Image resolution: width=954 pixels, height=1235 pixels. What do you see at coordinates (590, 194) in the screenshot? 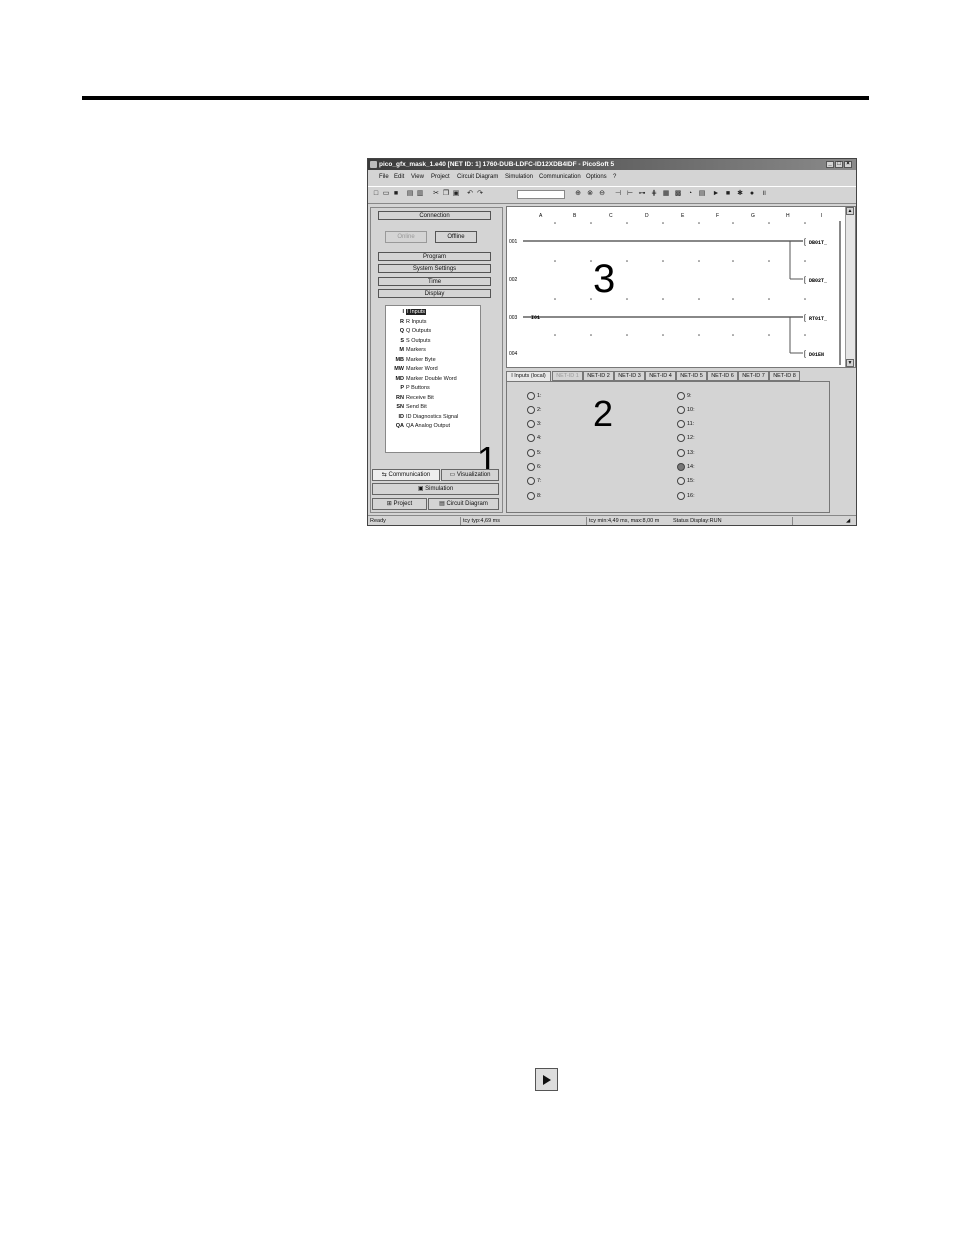
I see `zoom-fit-icon: ⊗` at bounding box center [590, 194].